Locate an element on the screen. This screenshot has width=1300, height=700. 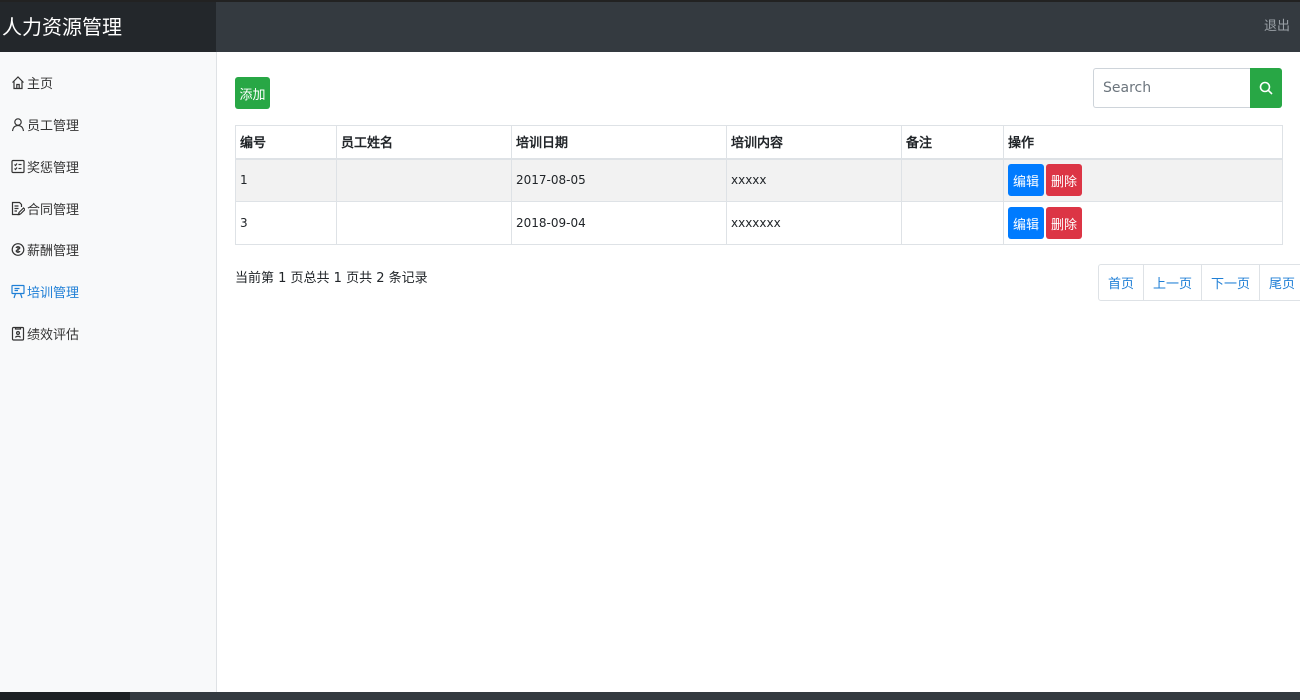
table-row: 1 2017-08-05 xxxxx 编辑 删除 is located at coordinates (759, 180).